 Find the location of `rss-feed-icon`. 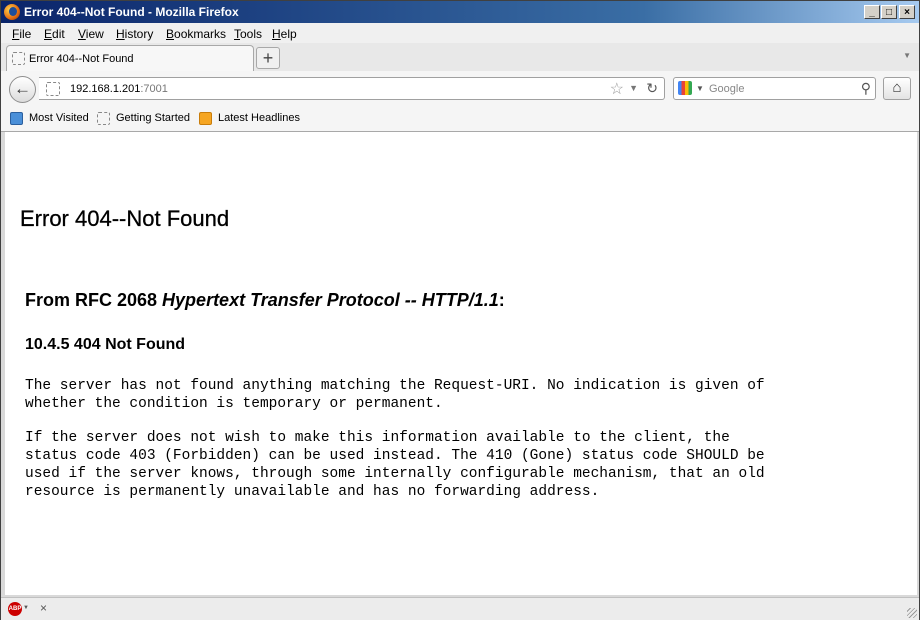

rss-feed-icon is located at coordinates (205, 118).